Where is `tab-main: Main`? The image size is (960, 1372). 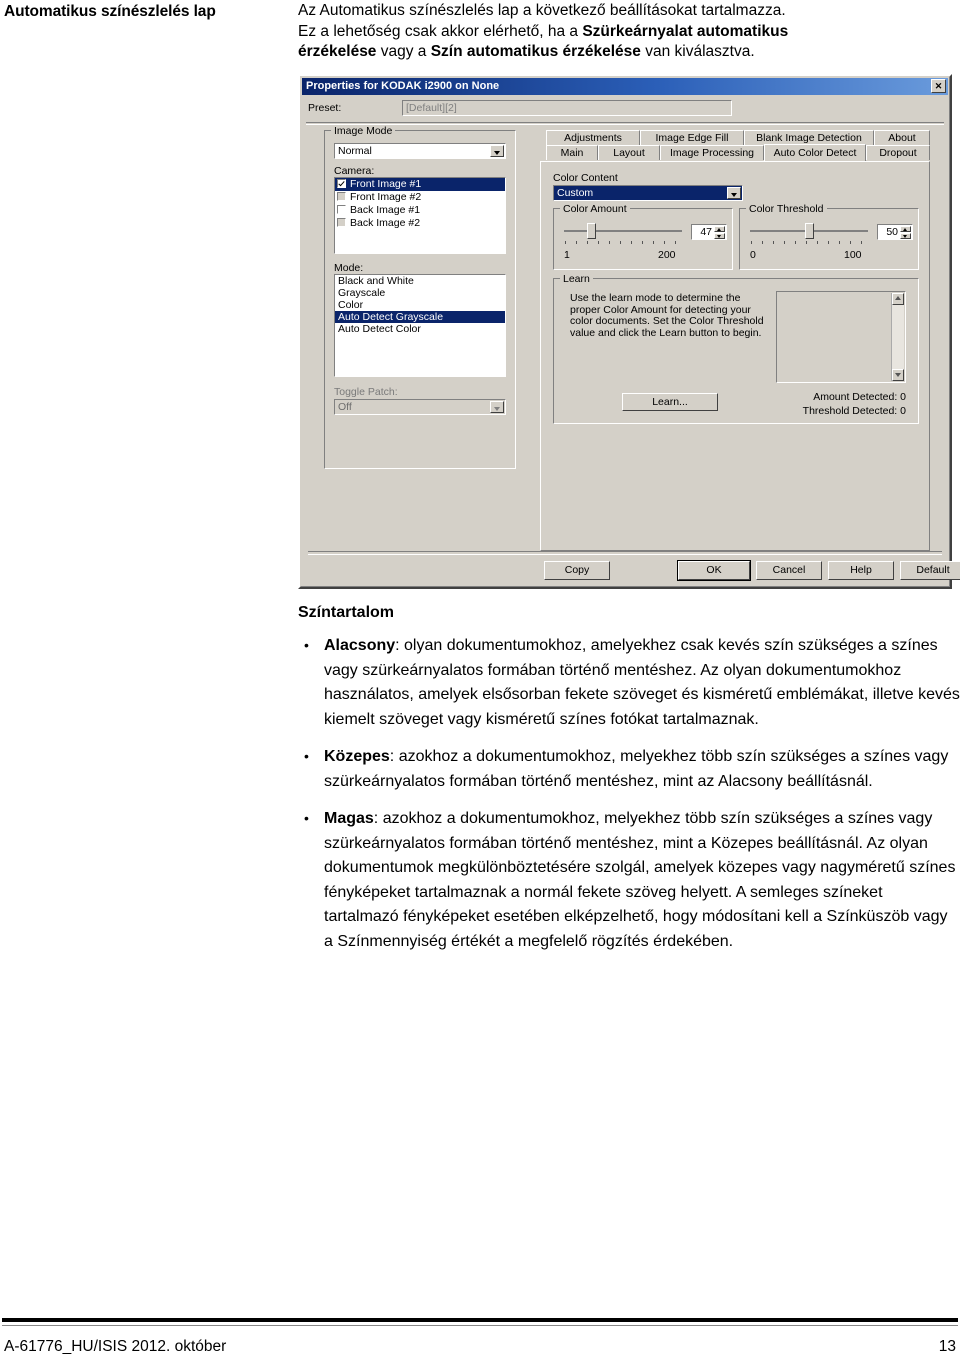 tab-main: Main is located at coordinates (572, 152).